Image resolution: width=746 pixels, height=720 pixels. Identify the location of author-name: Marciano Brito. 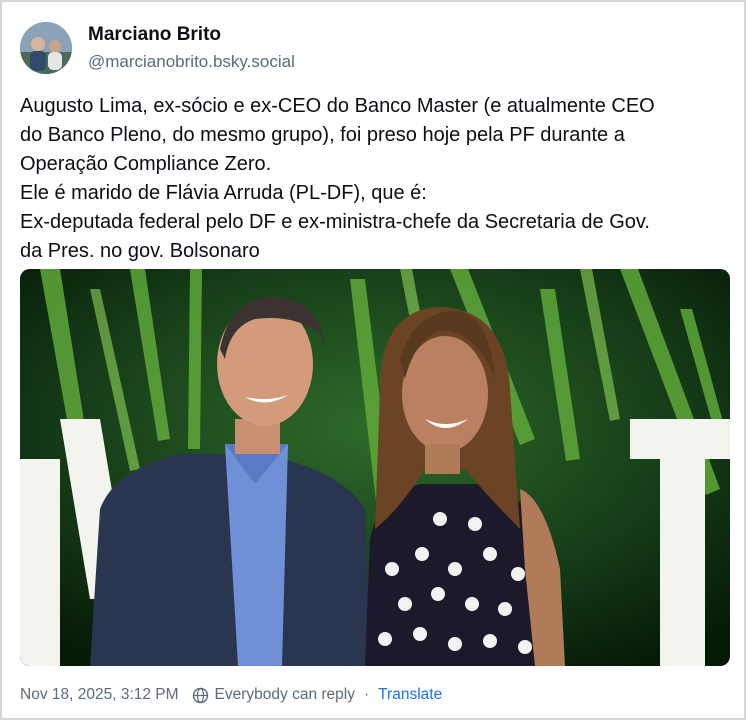
(154, 35).